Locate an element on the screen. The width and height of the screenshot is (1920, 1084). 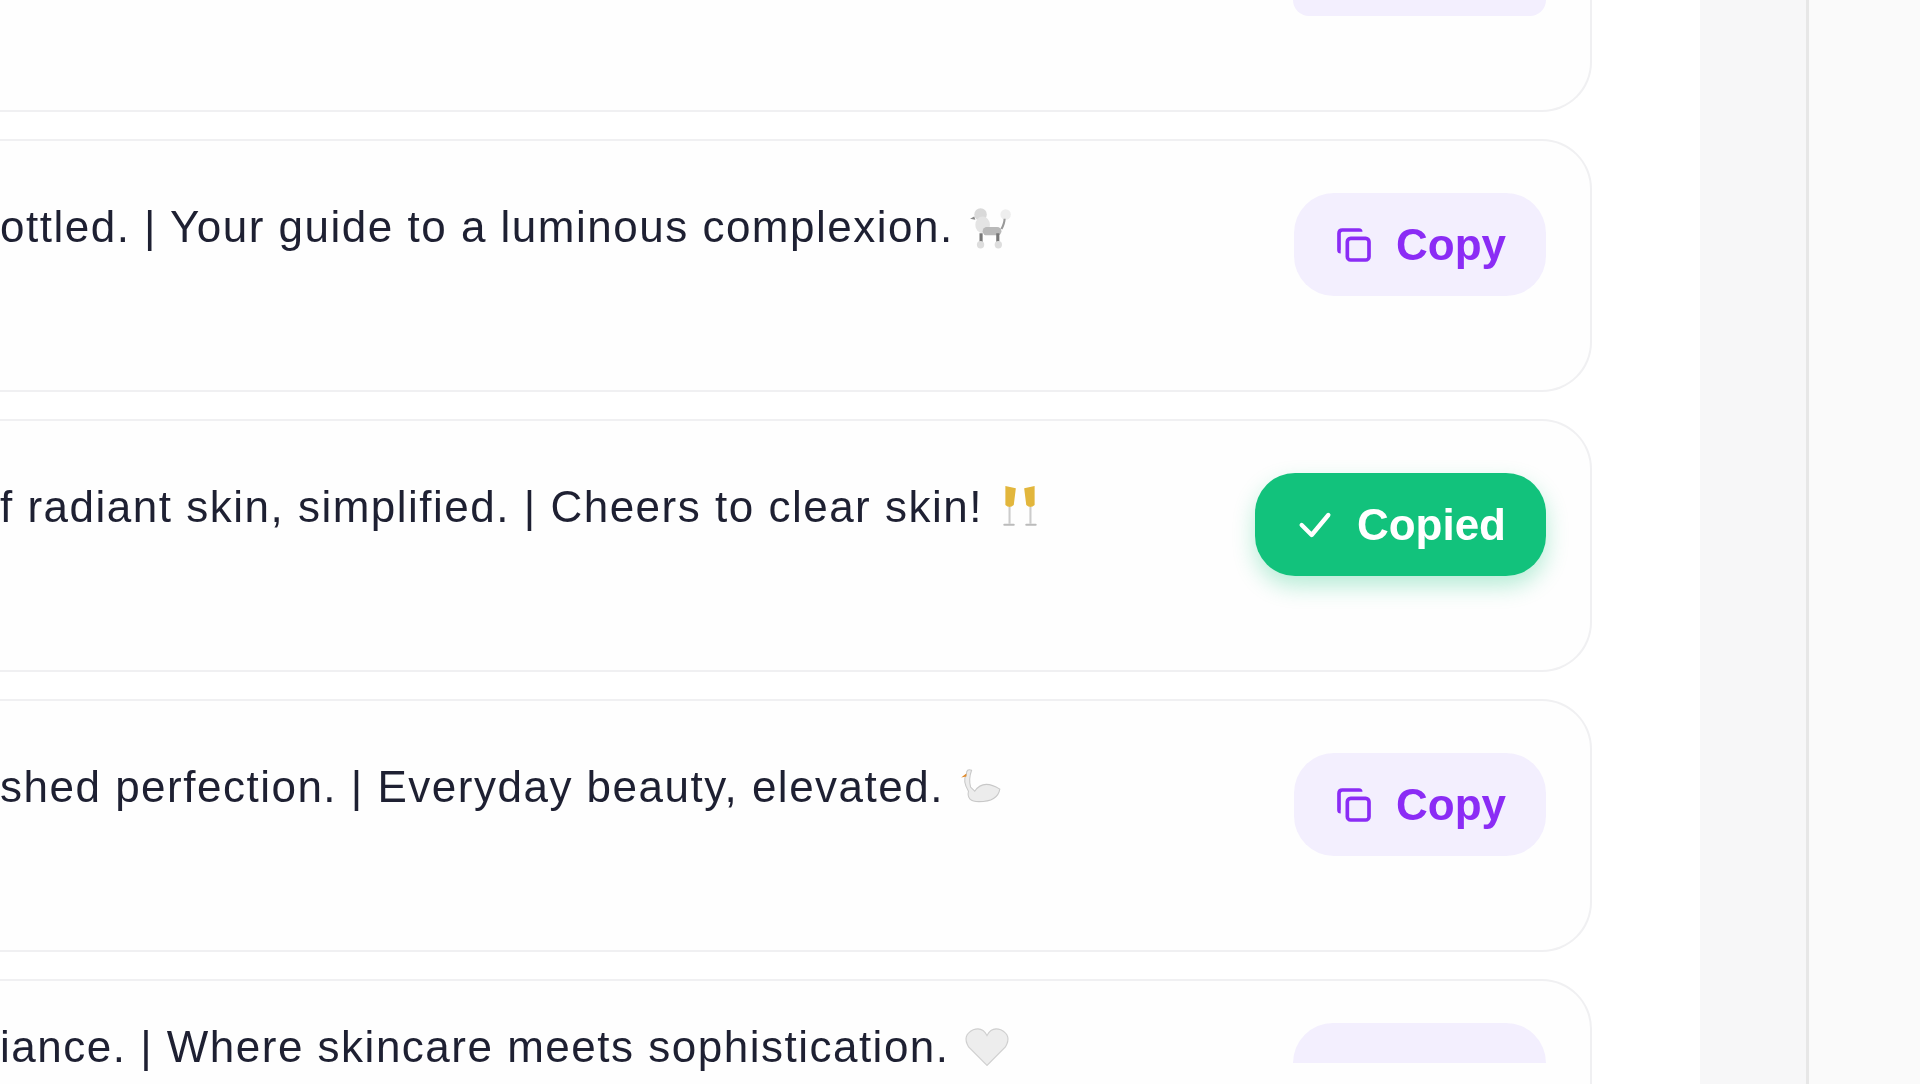
caption-text: shed perfection. | Everyday beauty, elevated. is located at coordinates (472, 787).